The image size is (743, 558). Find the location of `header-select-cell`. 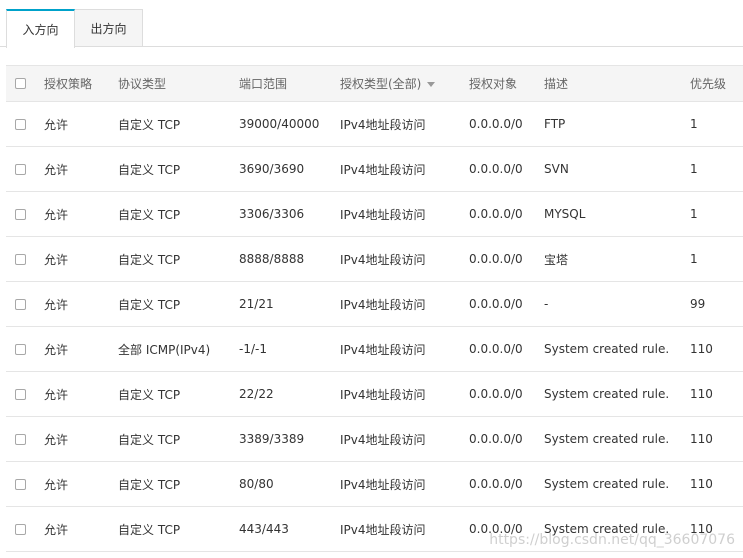

header-select-cell is located at coordinates (20, 83).